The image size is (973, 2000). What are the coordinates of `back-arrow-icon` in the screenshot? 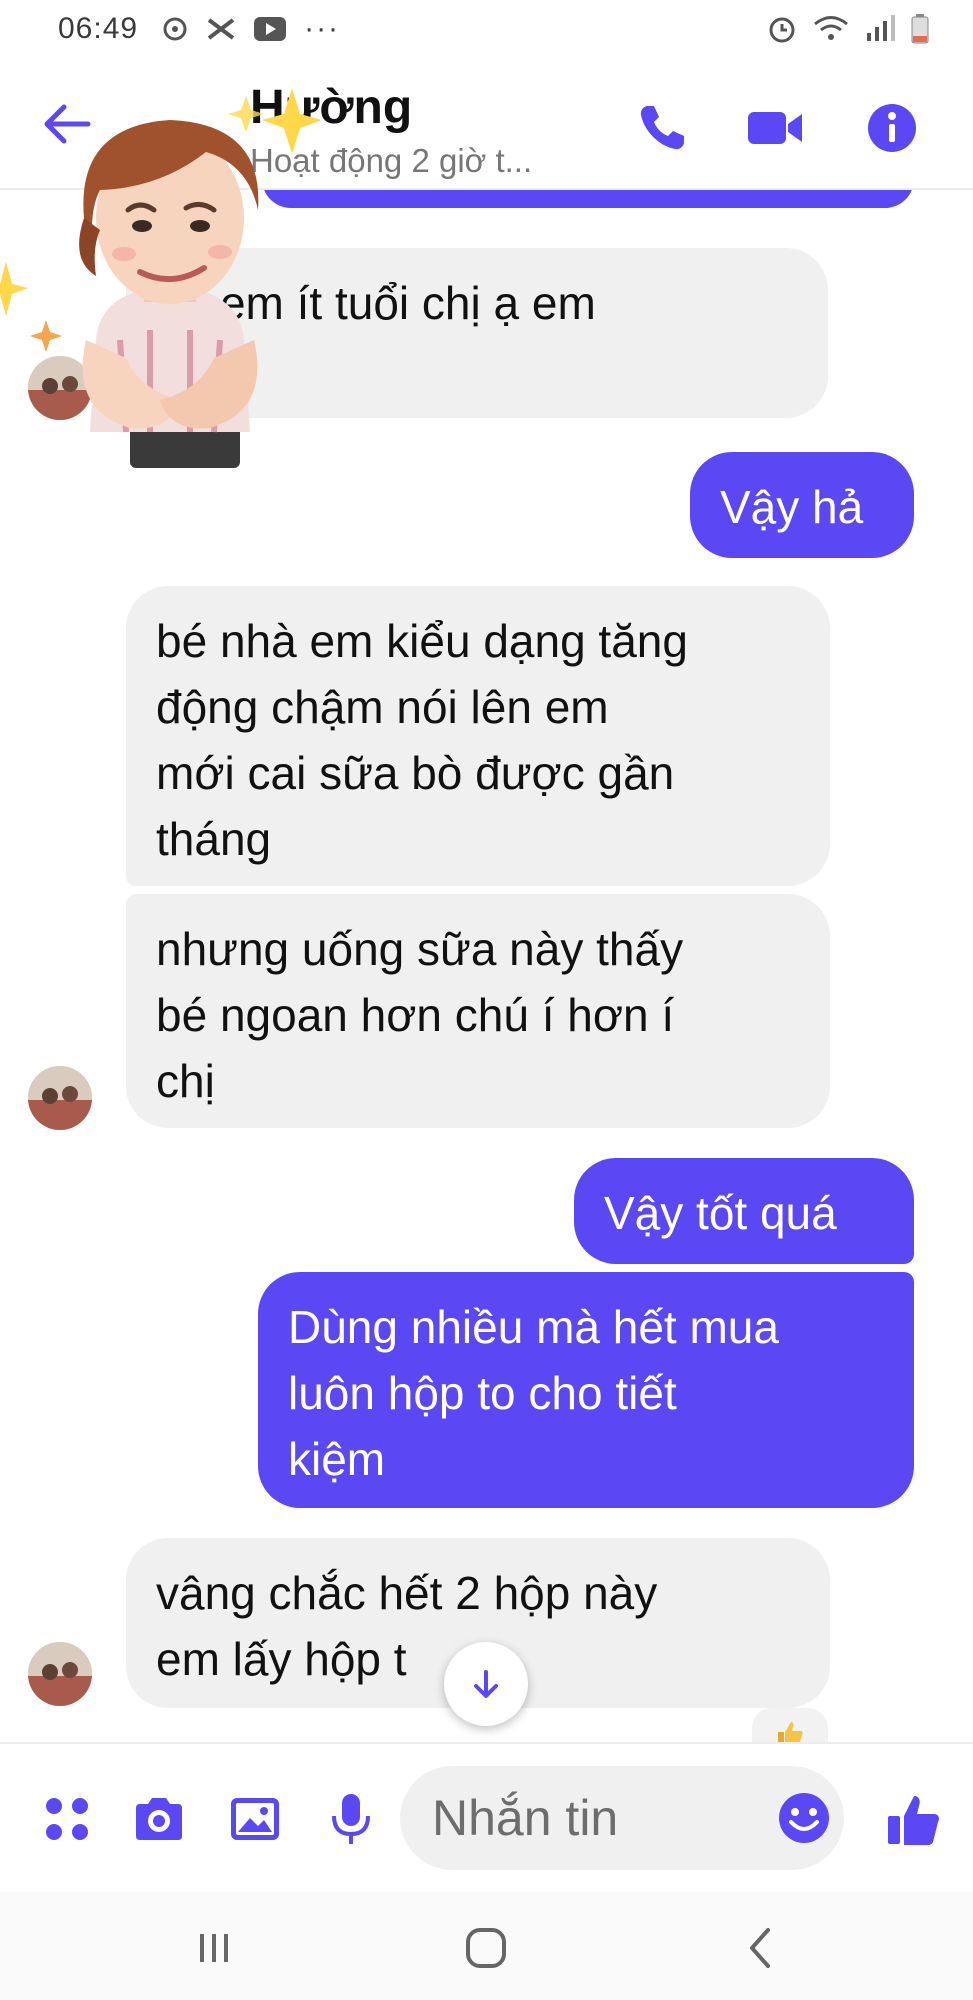 It's located at (66, 124).